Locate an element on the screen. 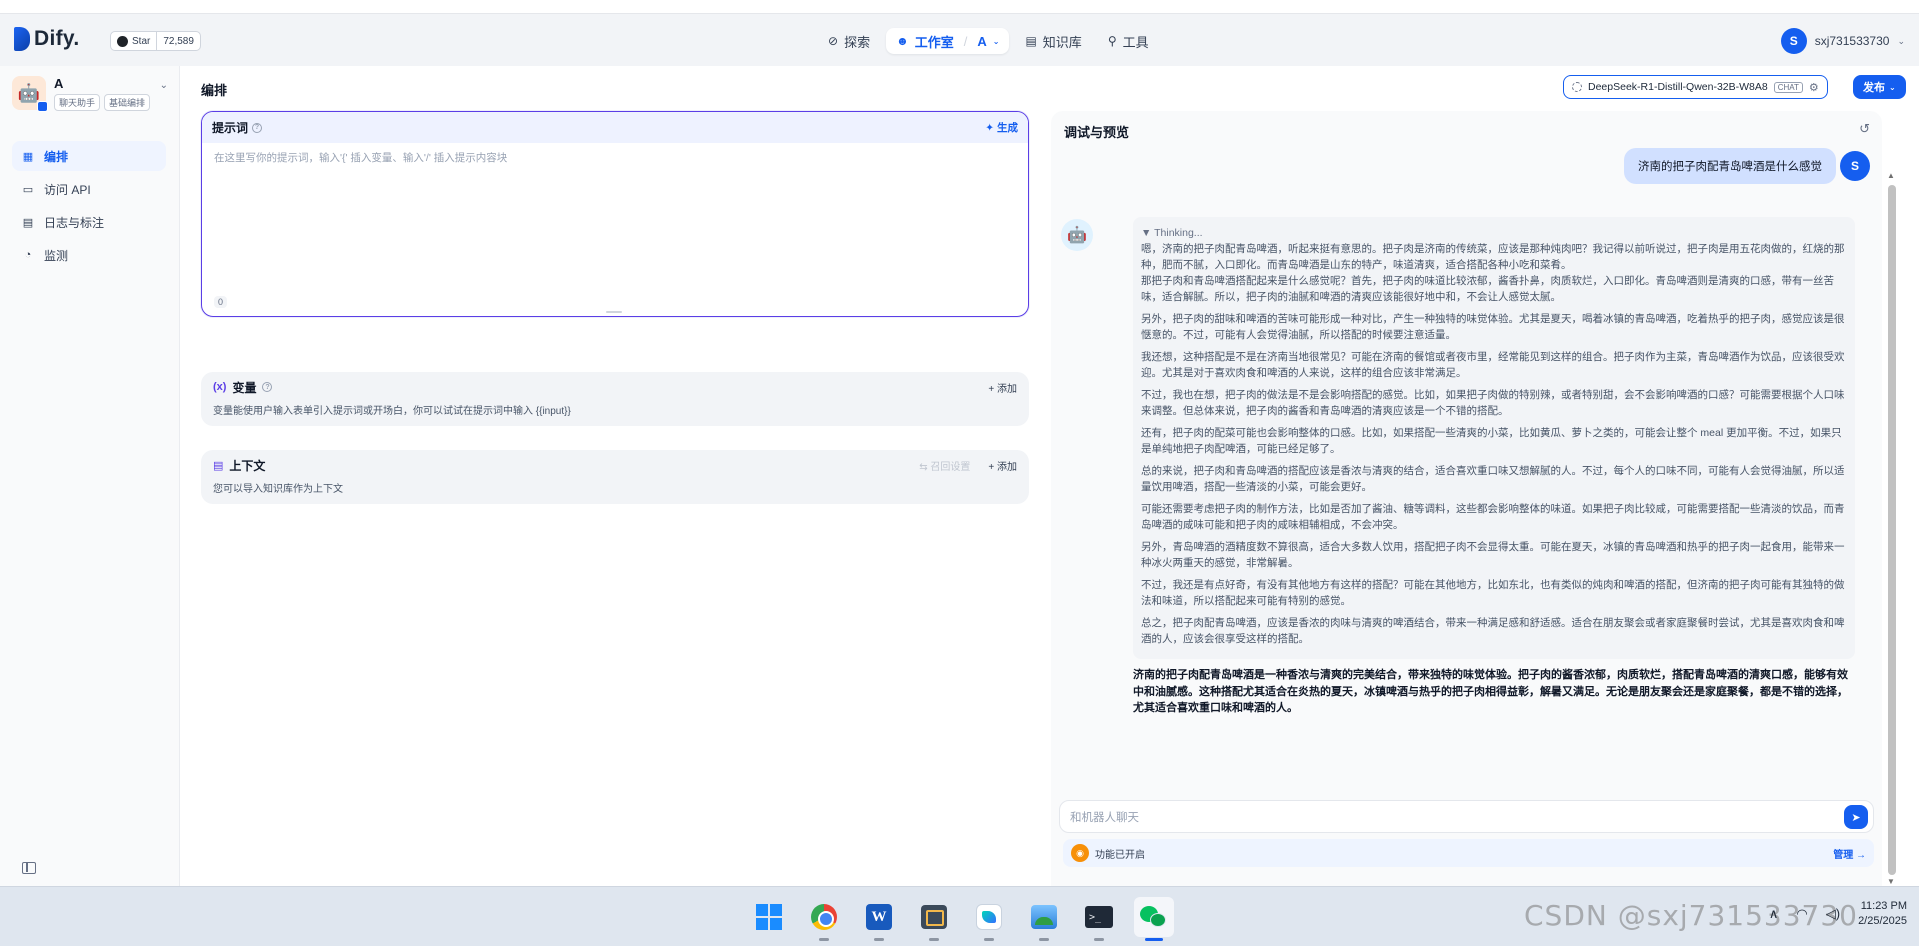 This screenshot has width=1919, height=946. taskbar-feishu is located at coordinates (989, 919).